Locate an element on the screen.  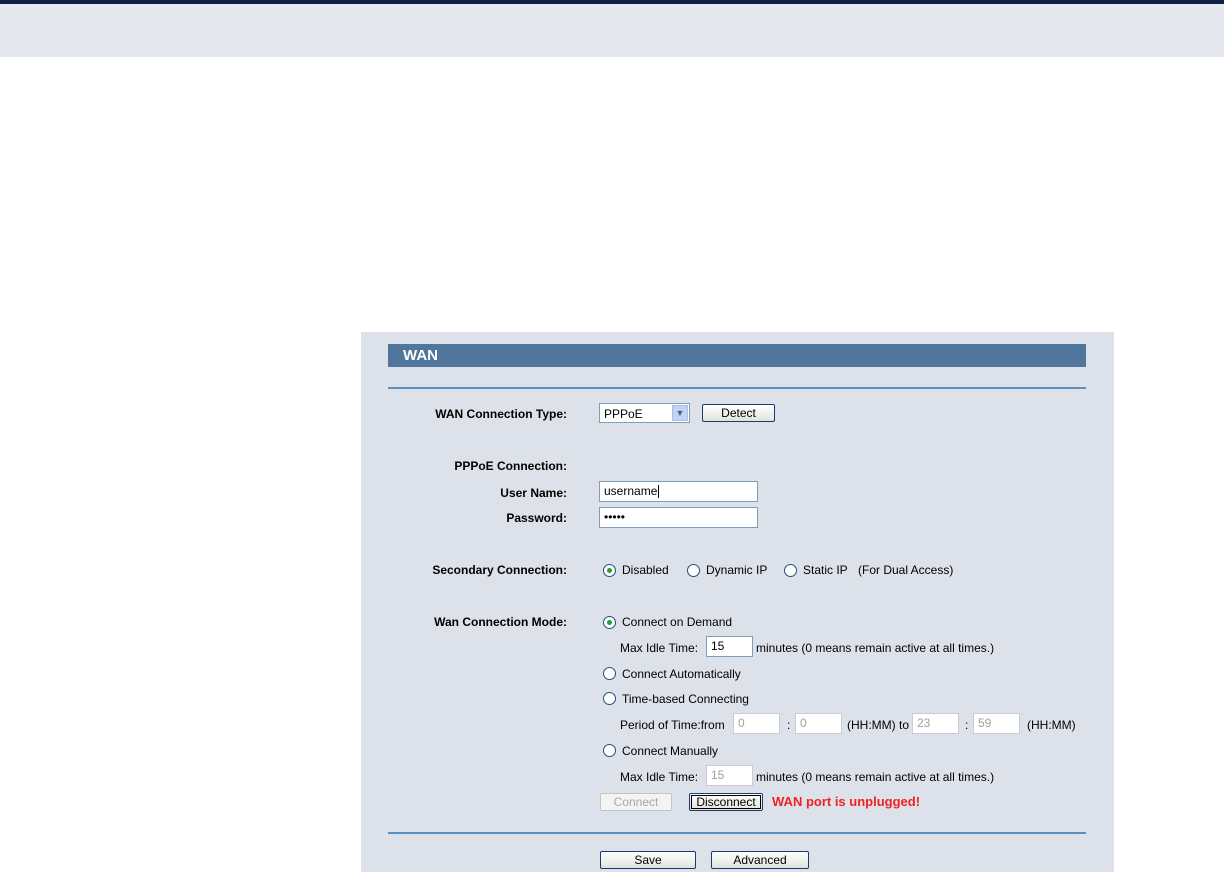
from-hour-input: 0 is located at coordinates (756, 723).